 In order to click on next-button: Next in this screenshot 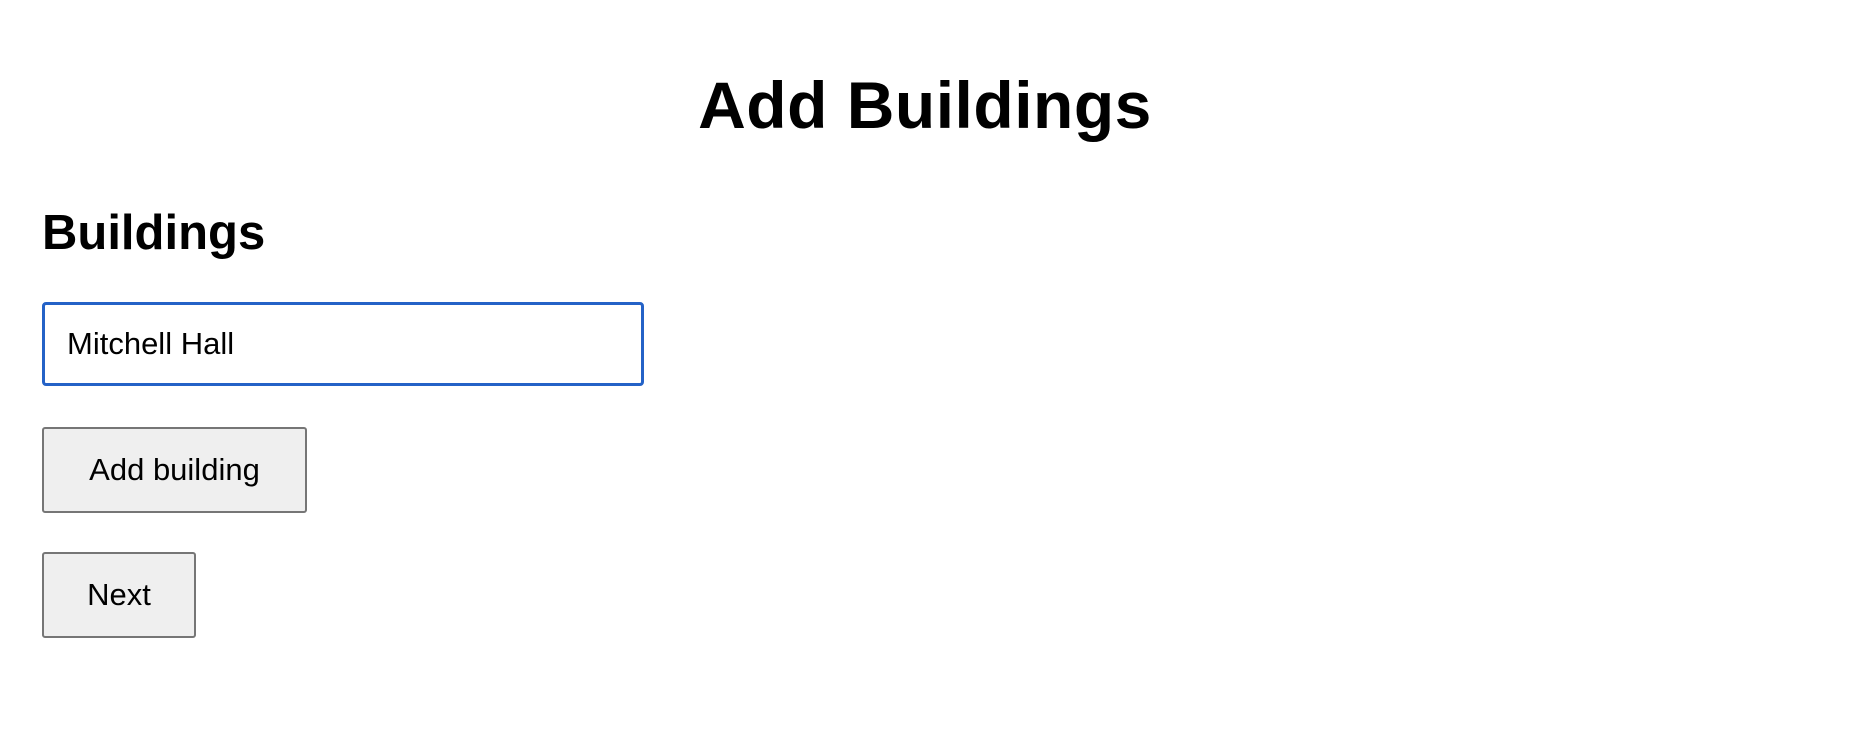, I will do `click(119, 595)`.